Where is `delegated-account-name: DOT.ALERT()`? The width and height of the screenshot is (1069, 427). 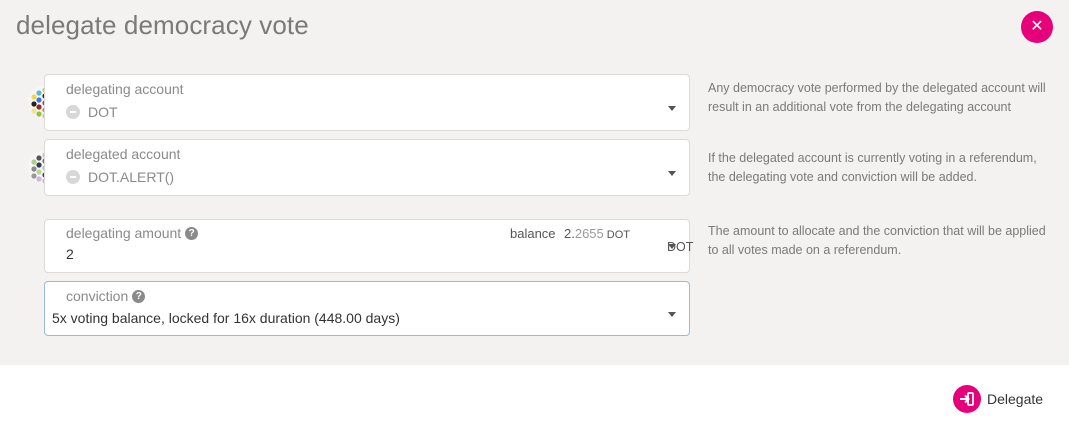 delegated-account-name: DOT.ALERT() is located at coordinates (131, 177).